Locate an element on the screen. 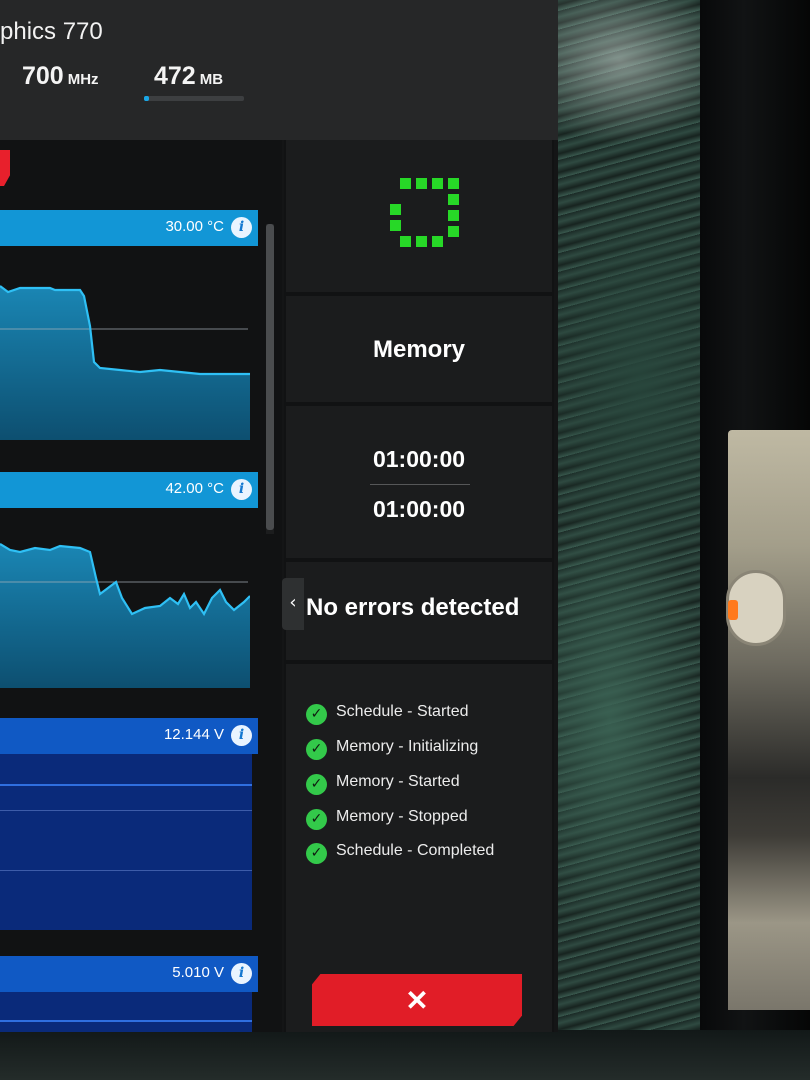 The image size is (810, 1080). gpu-memory-stat: 472 MB is located at coordinates (188, 76).